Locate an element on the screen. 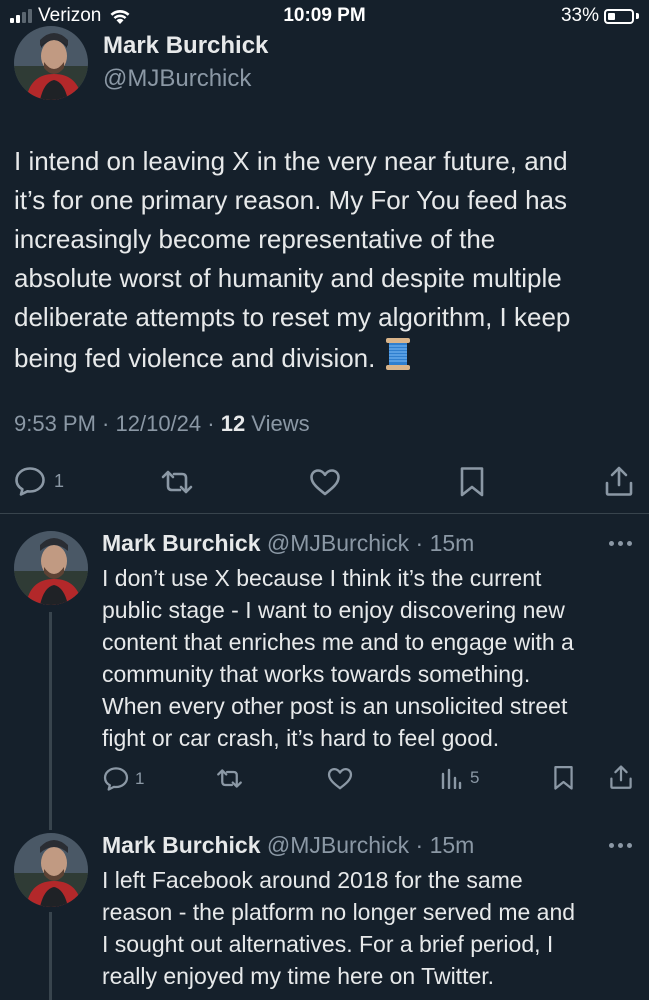 The image size is (649, 1000). main-post-actions: 1 is located at coordinates (324, 481).